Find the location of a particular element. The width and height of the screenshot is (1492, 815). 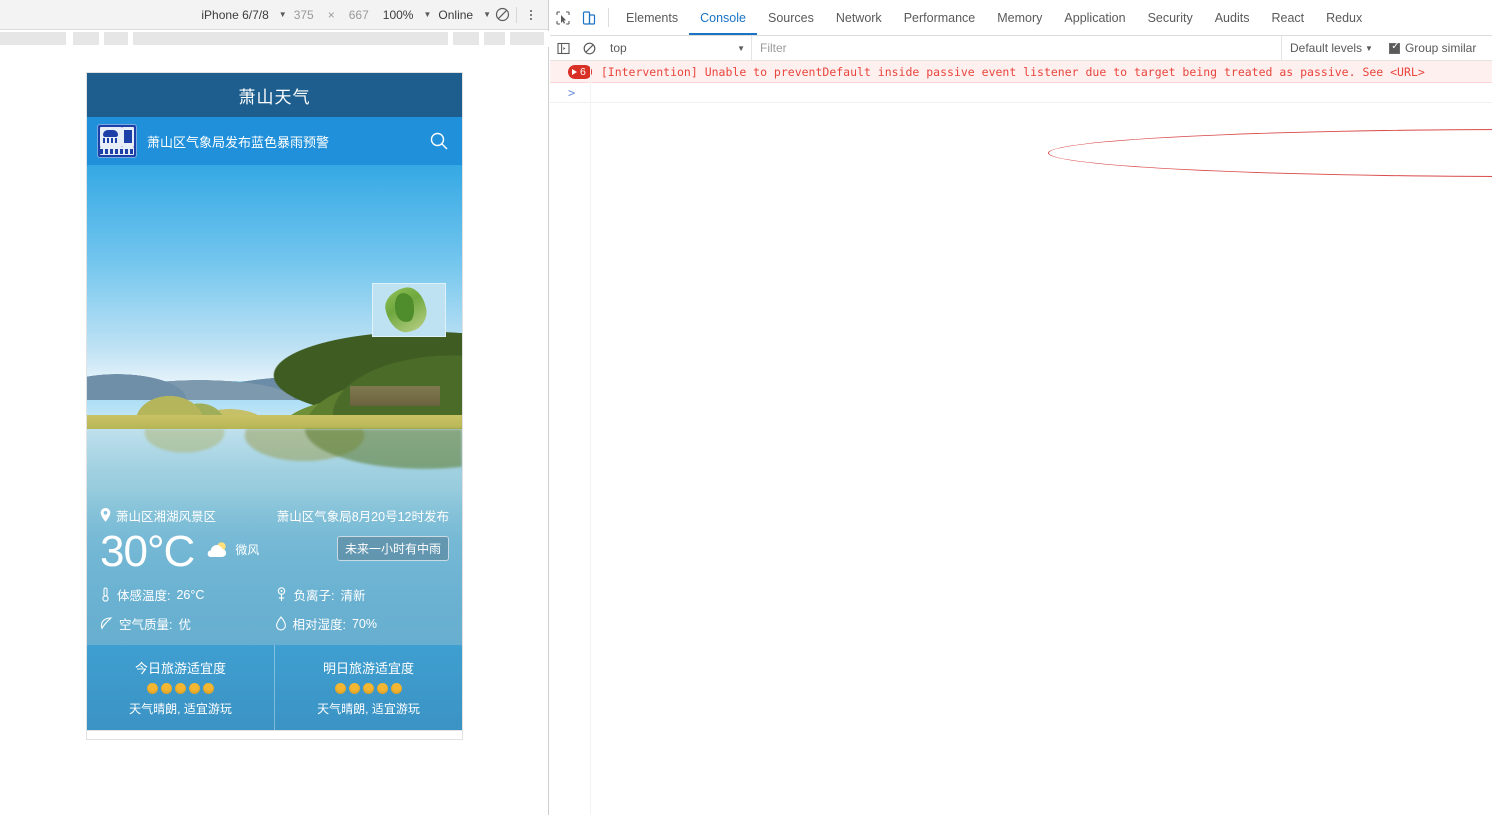

tab-security: Security is located at coordinates (1170, 17).